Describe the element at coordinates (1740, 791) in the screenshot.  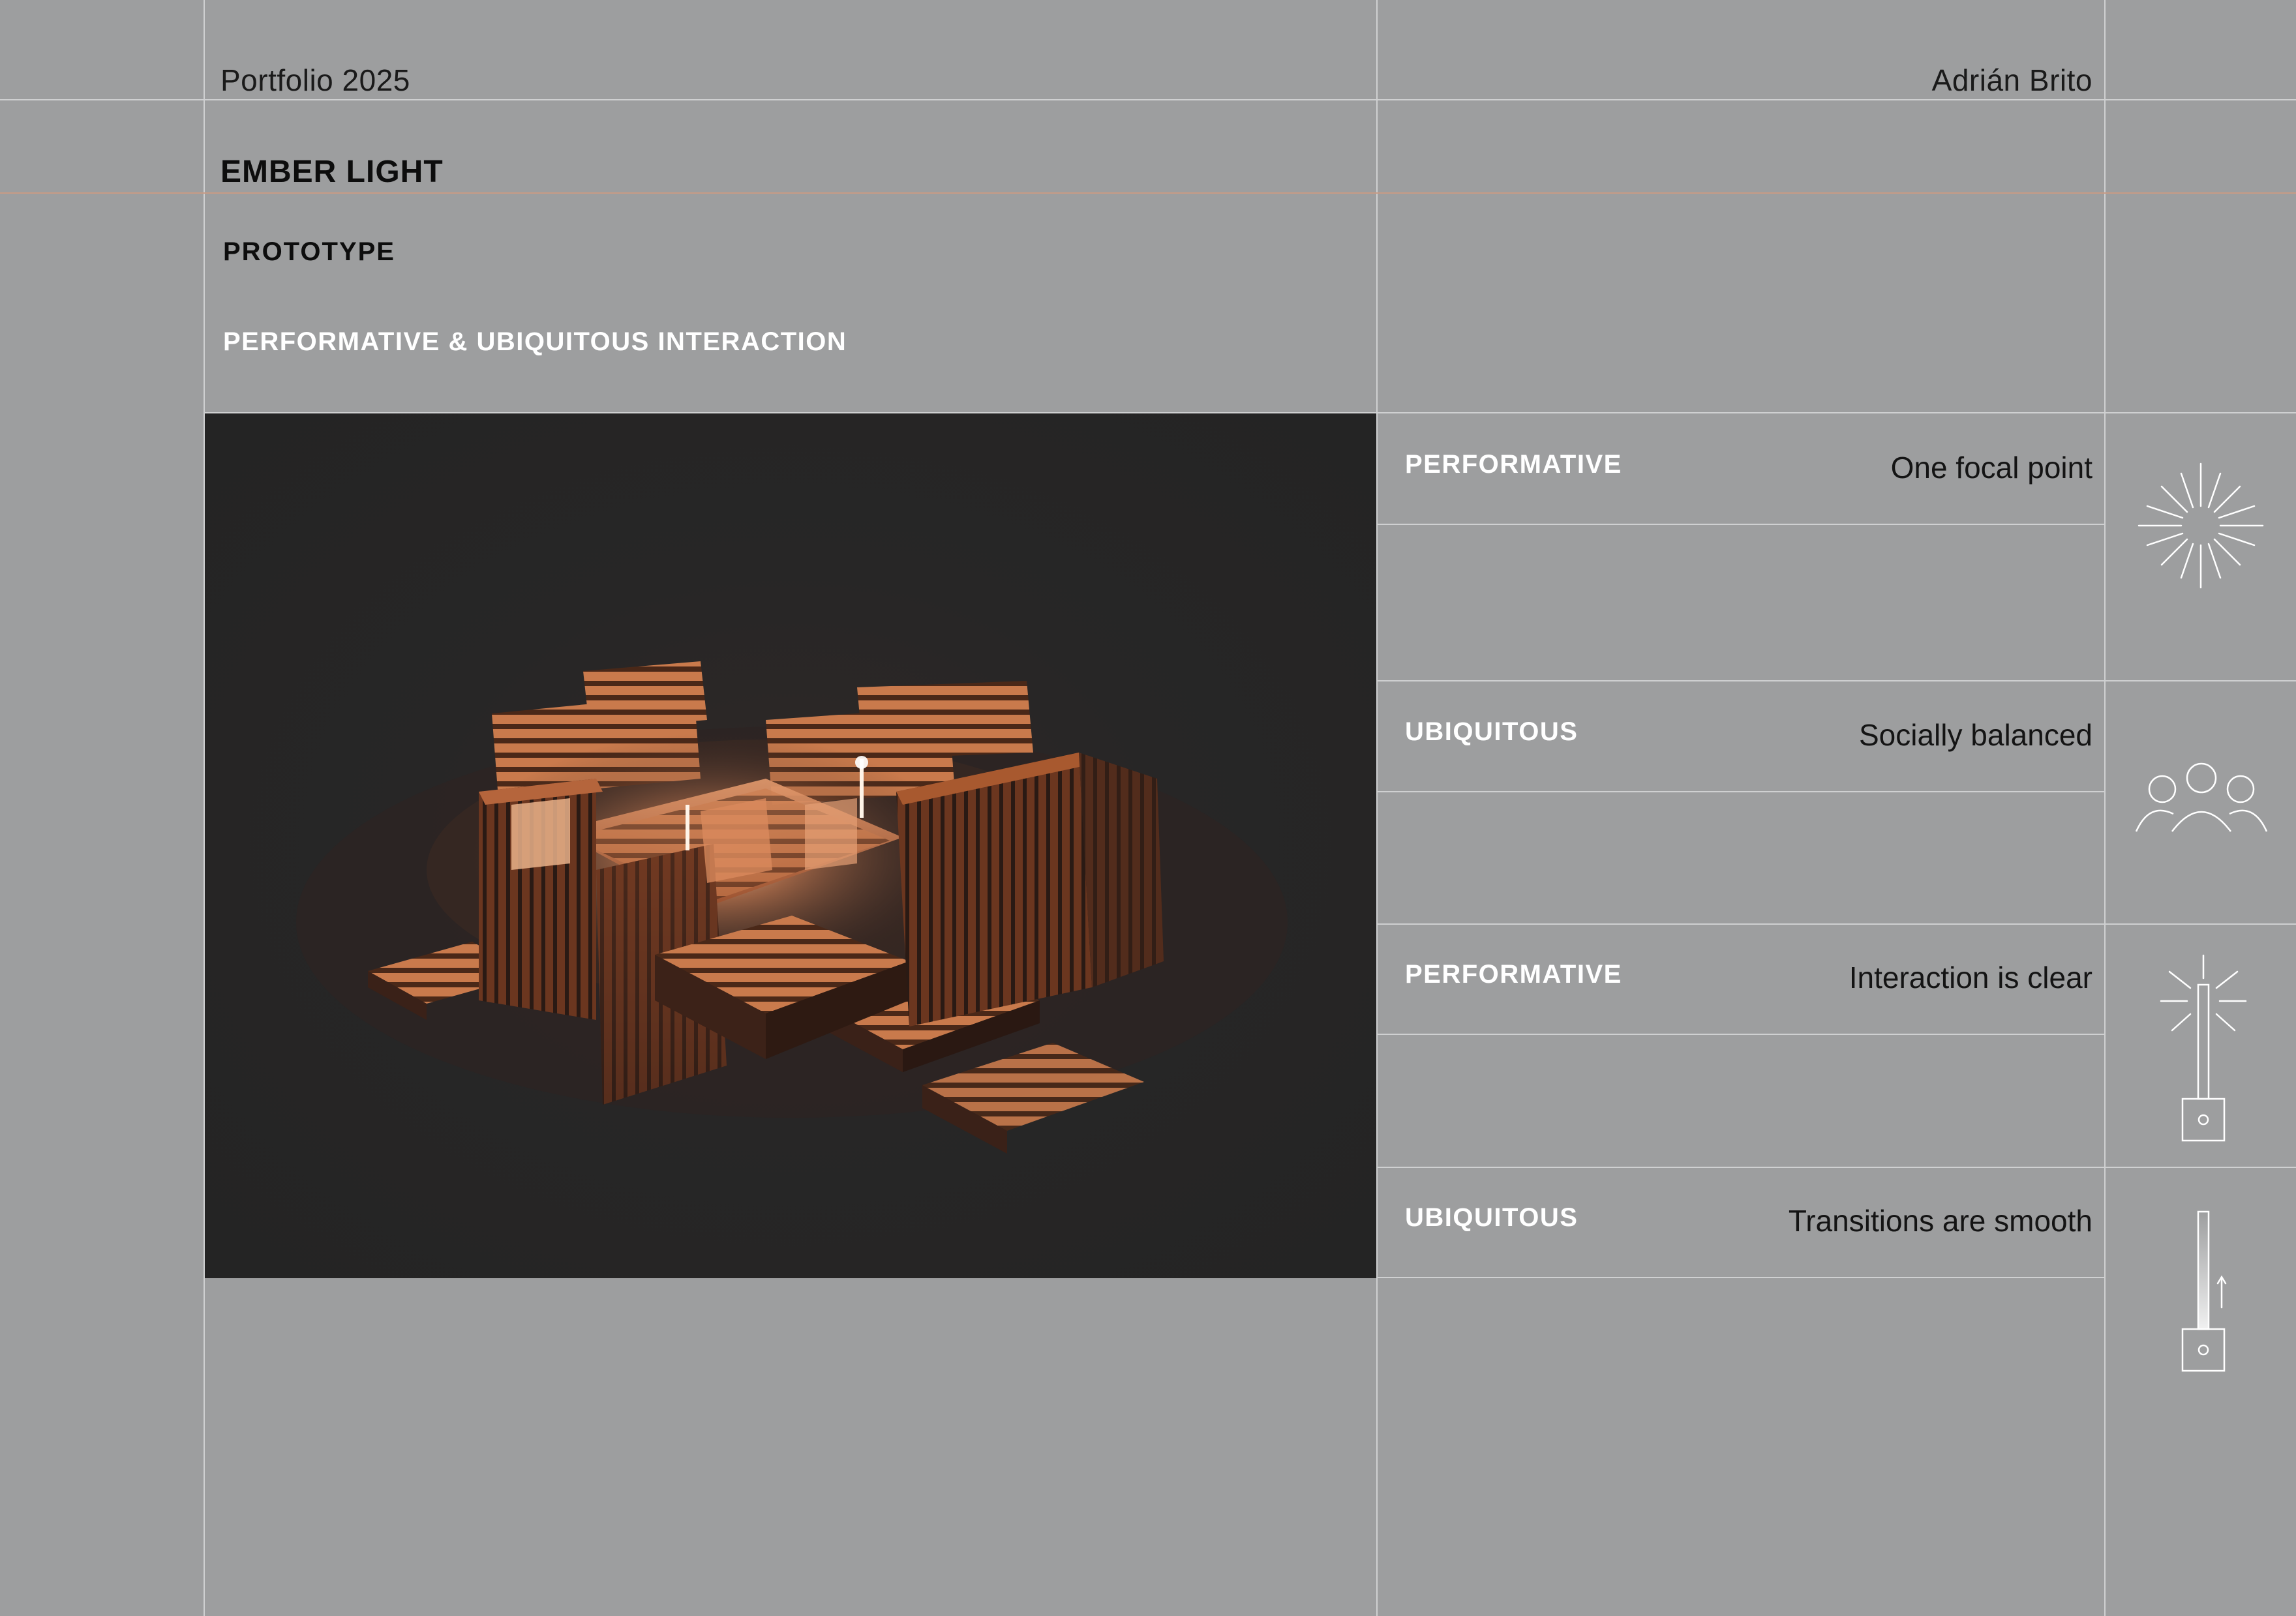
I see `principle-2-divider` at that location.